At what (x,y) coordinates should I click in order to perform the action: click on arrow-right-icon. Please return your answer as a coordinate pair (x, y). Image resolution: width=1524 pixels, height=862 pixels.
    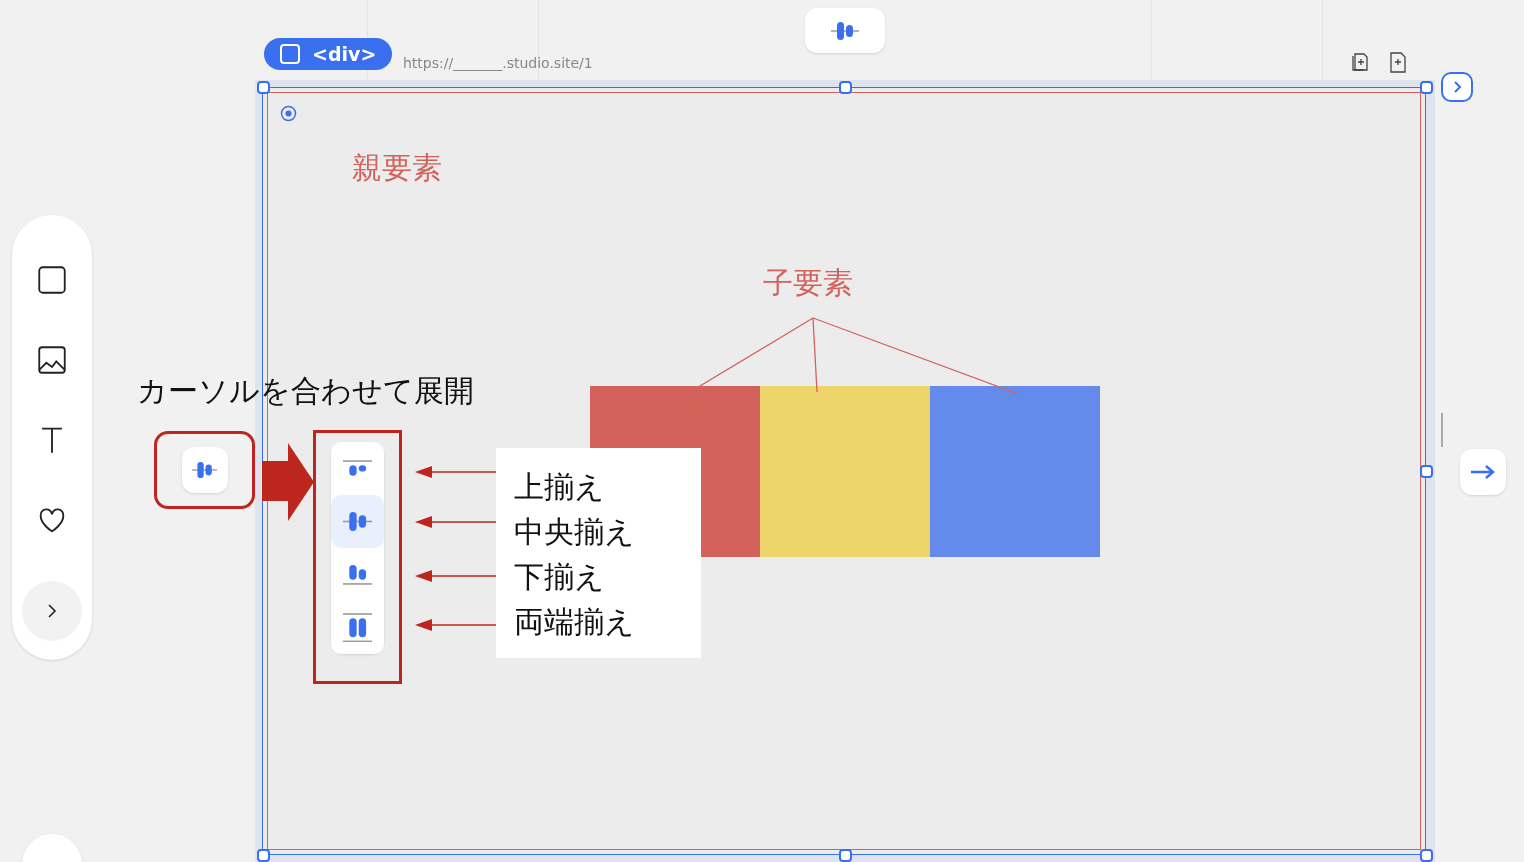
    Looking at the image, I should click on (1483, 472).